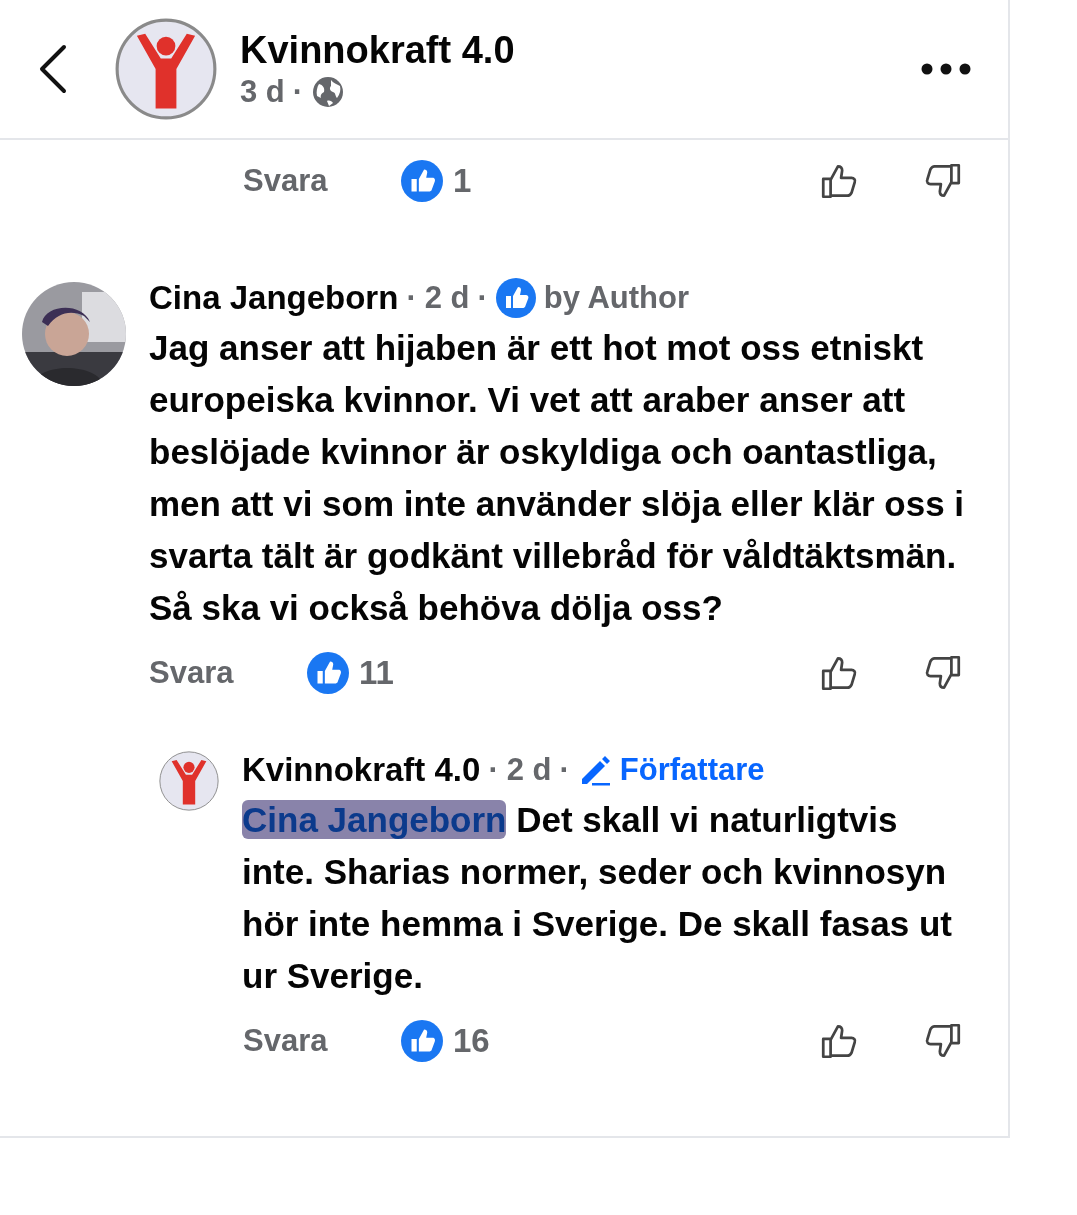 The height and width of the screenshot is (1215, 1077). Describe the element at coordinates (361, 770) in the screenshot. I see `author-name: Kvinnokraft 4.0` at that location.